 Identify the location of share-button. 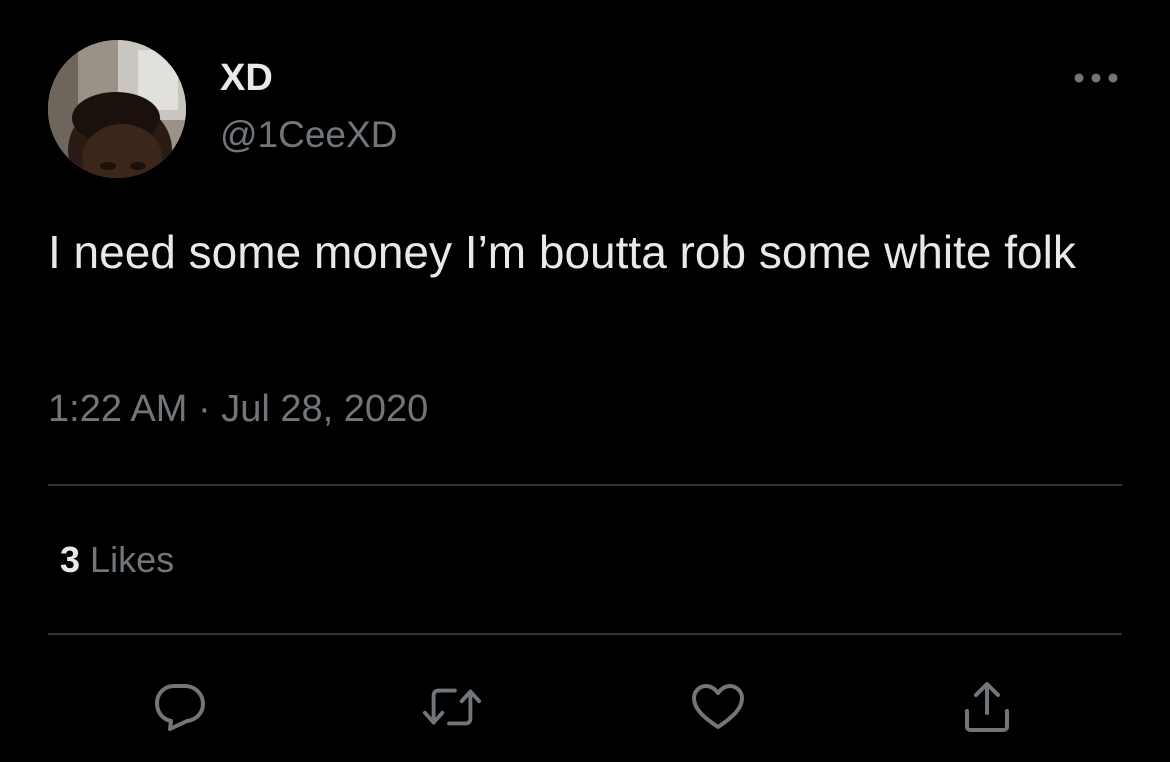
(987, 707).